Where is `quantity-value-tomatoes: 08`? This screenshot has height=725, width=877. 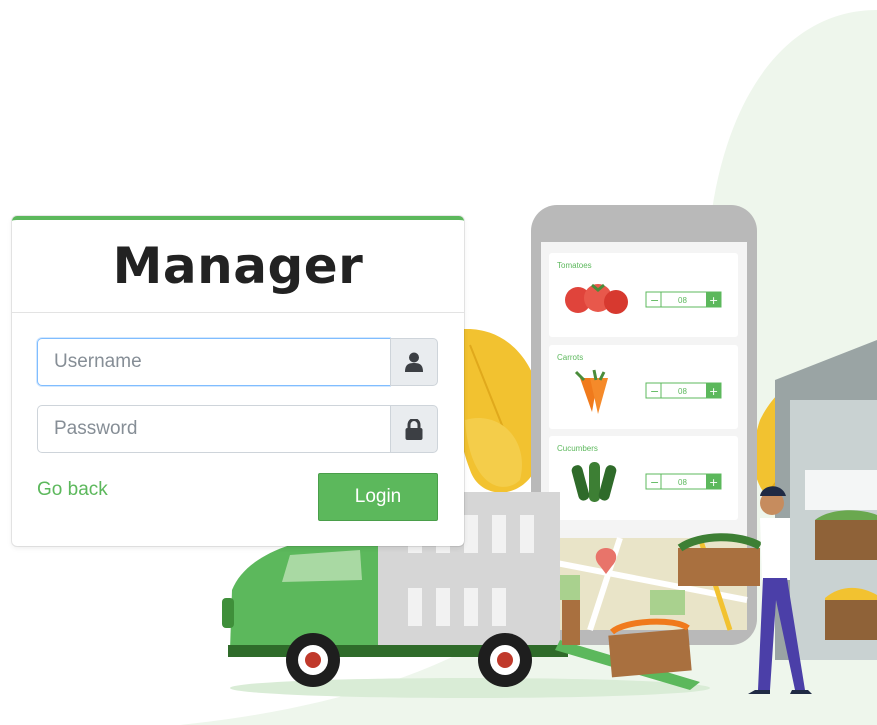
quantity-value-tomatoes: 08 is located at coordinates (682, 300).